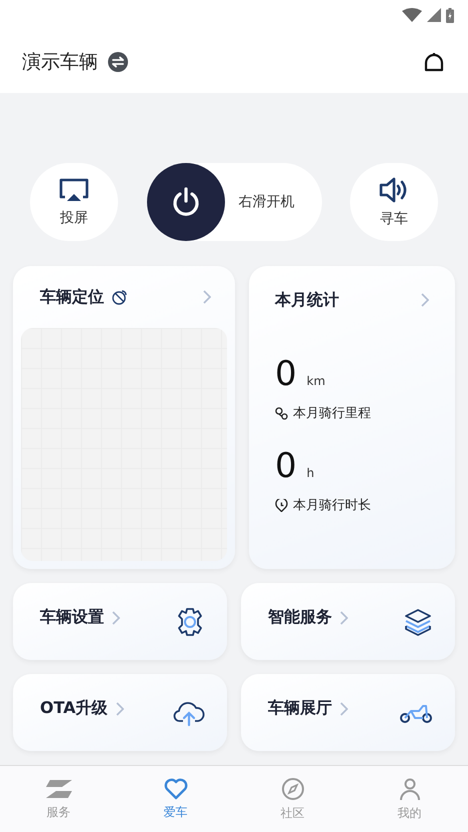 The width and height of the screenshot is (468, 832). I want to click on vehicle-name: 演示车辆, so click(60, 61).